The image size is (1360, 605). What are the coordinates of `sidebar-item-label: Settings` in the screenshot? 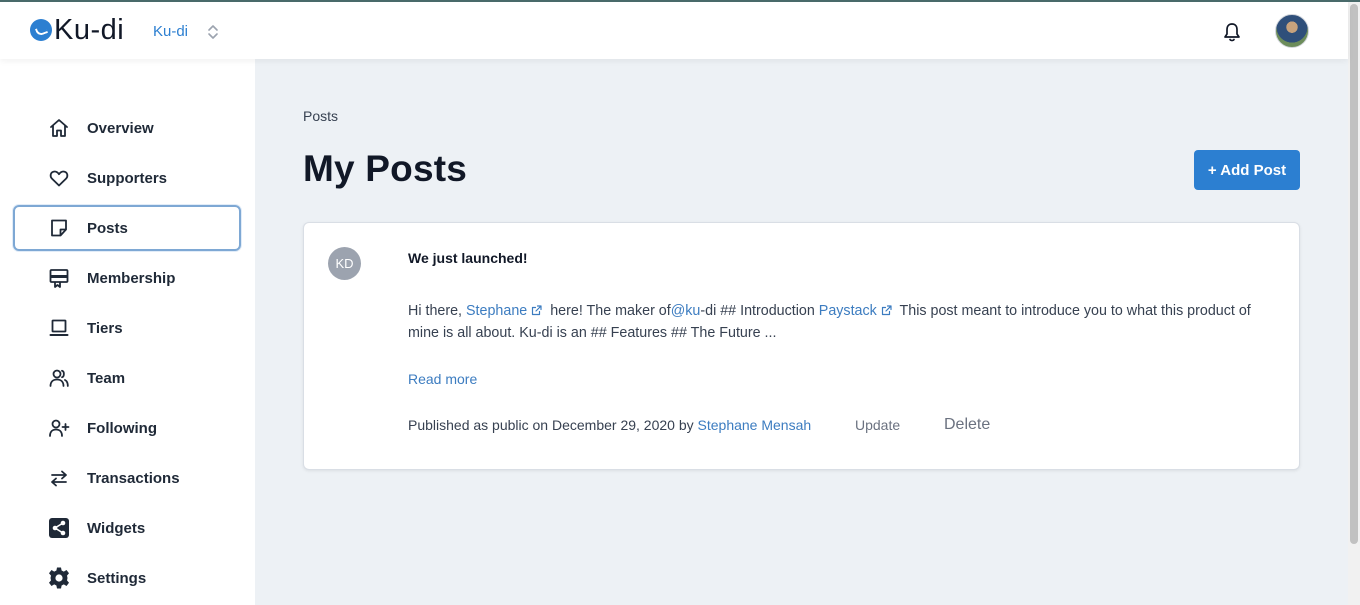 It's located at (117, 578).